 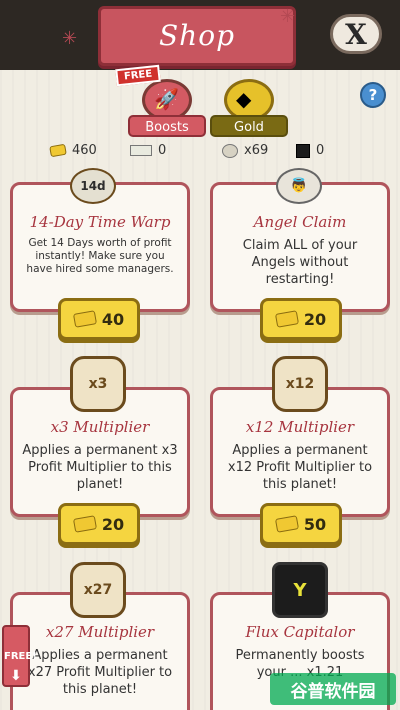 What do you see at coordinates (162, 150) in the screenshot?
I see `bill-balance-value: 0` at bounding box center [162, 150].